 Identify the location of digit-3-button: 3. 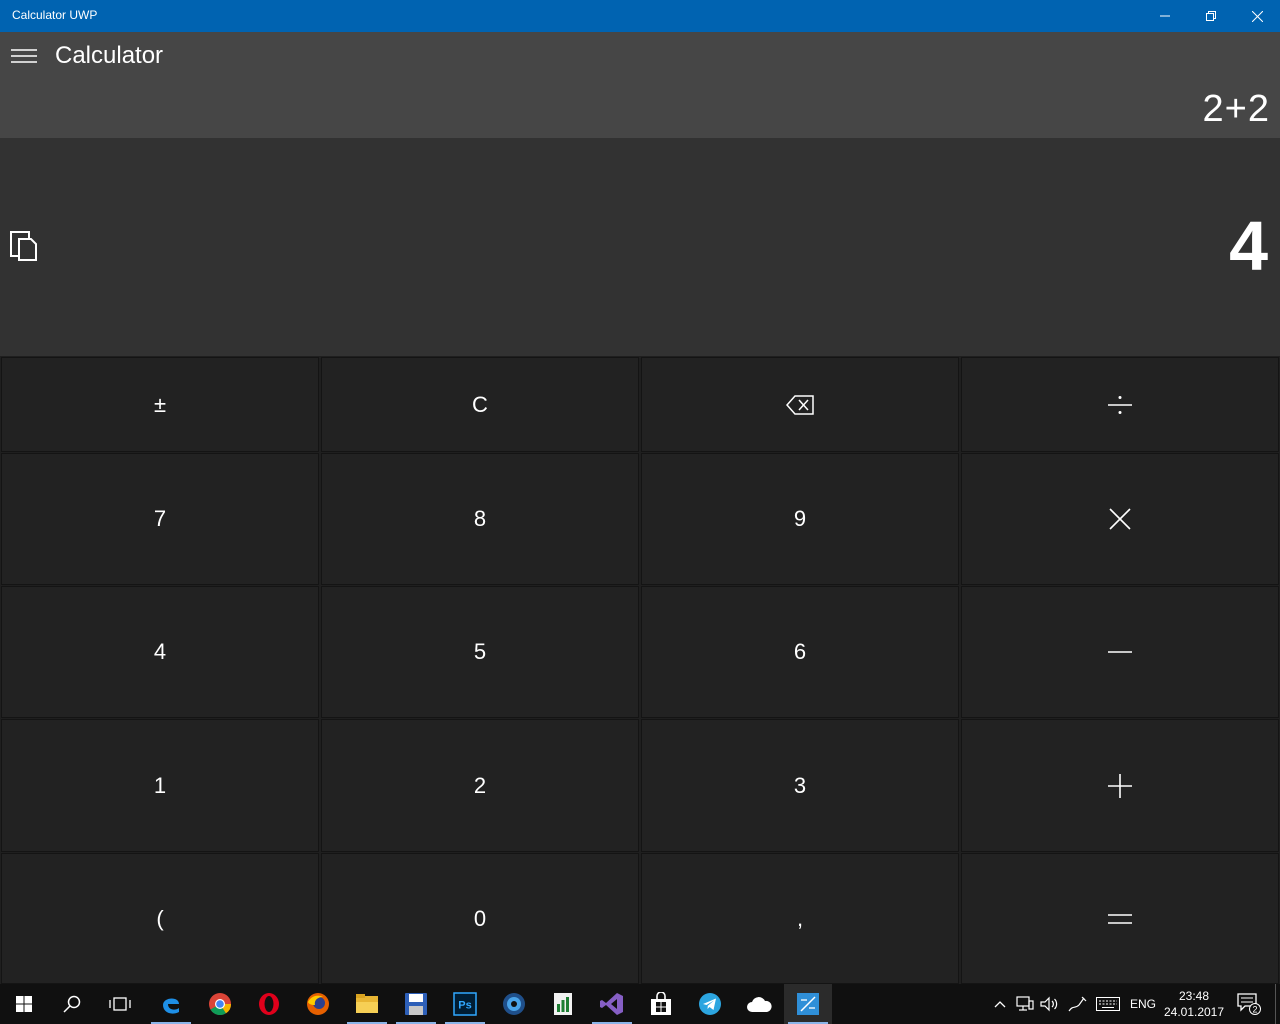
(800, 785).